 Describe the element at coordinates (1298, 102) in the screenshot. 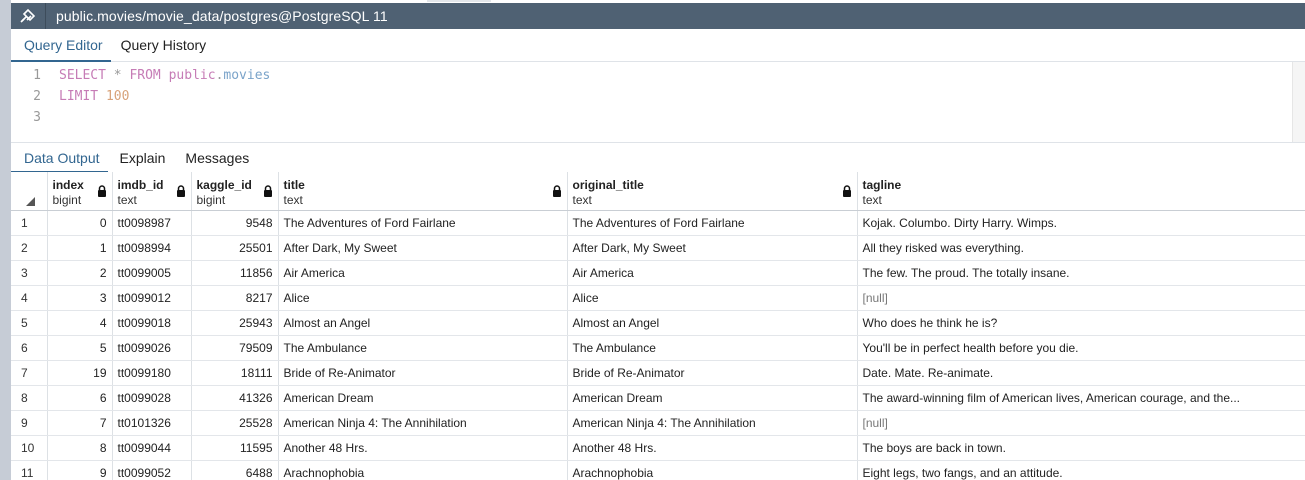

I see `editor-scrollbar` at that location.